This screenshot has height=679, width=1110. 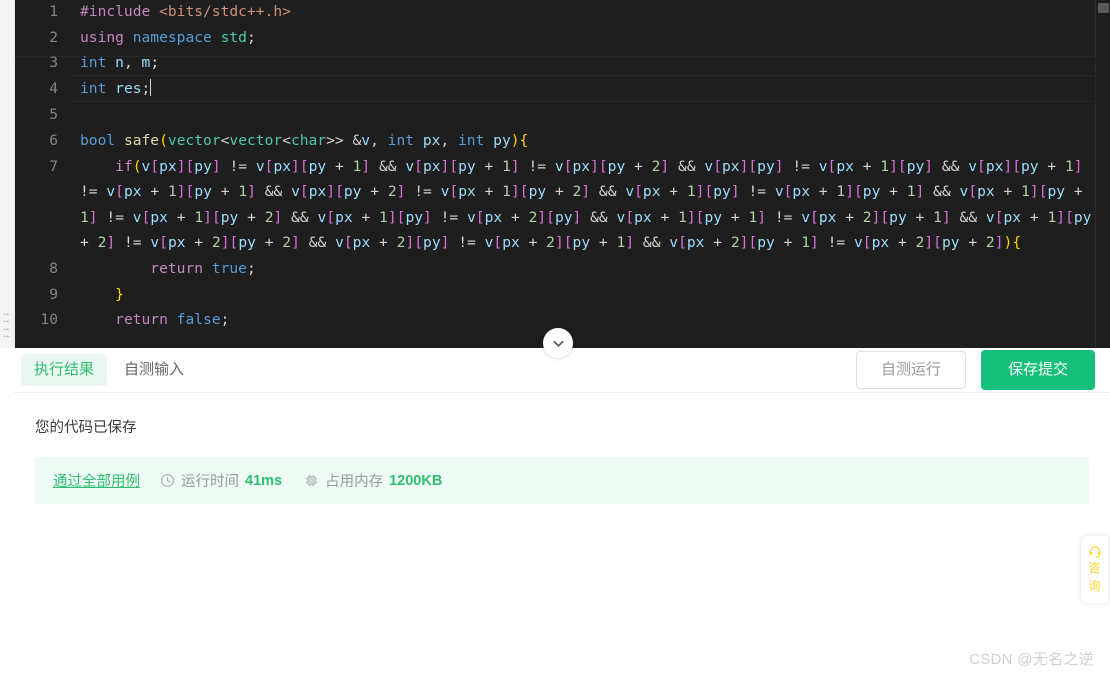 I want to click on line-content: return true;, so click(x=583, y=269).